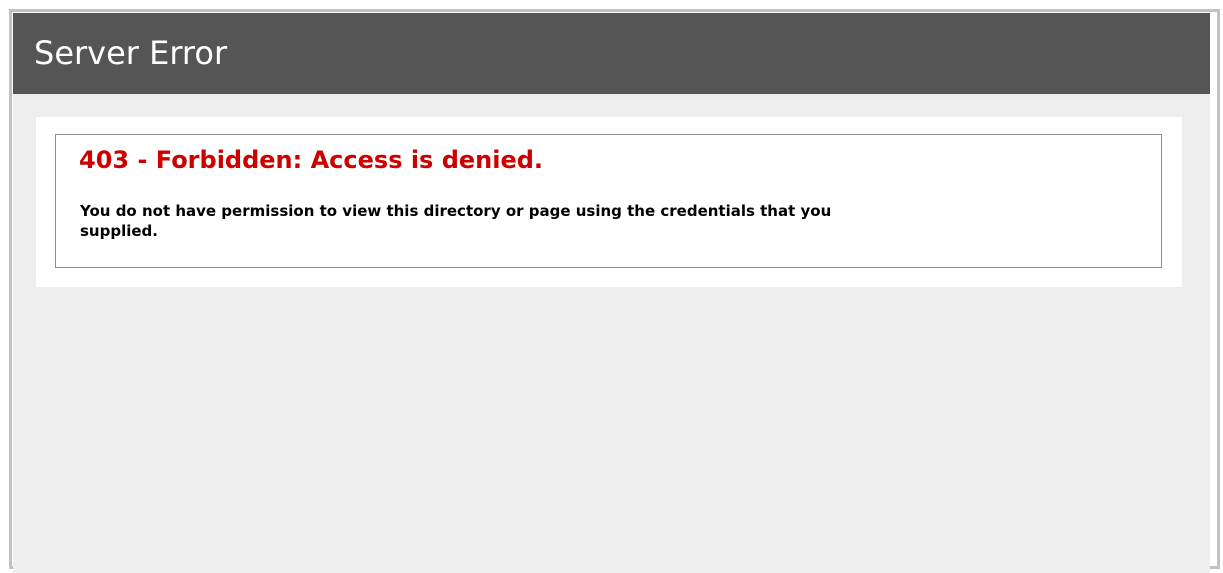  What do you see at coordinates (311, 160) in the screenshot?
I see `error-heading: 403 - Forbidden: Access is denied.` at bounding box center [311, 160].